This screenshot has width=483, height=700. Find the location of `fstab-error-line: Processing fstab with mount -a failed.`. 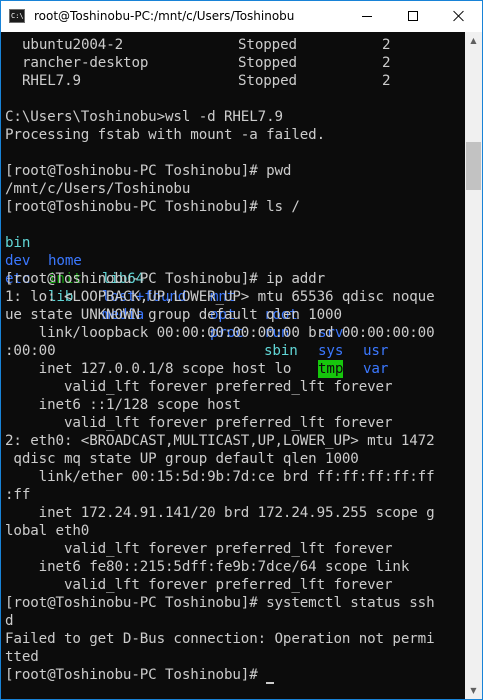

fstab-error-line: Processing fstab with mount -a failed. is located at coordinates (165, 135).